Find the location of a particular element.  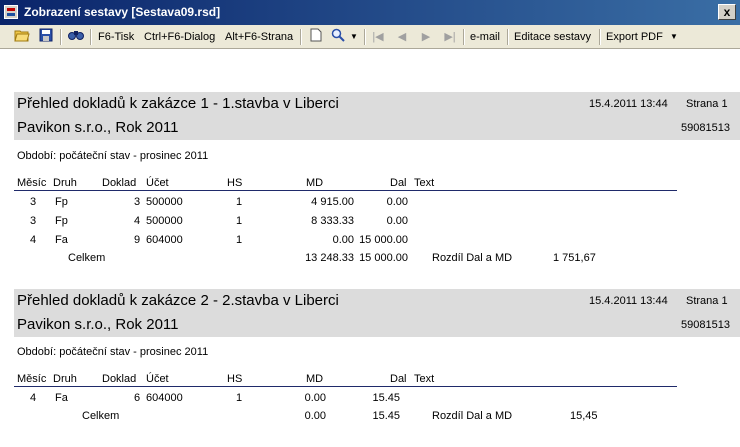

open-folder-icon is located at coordinates (22, 37).